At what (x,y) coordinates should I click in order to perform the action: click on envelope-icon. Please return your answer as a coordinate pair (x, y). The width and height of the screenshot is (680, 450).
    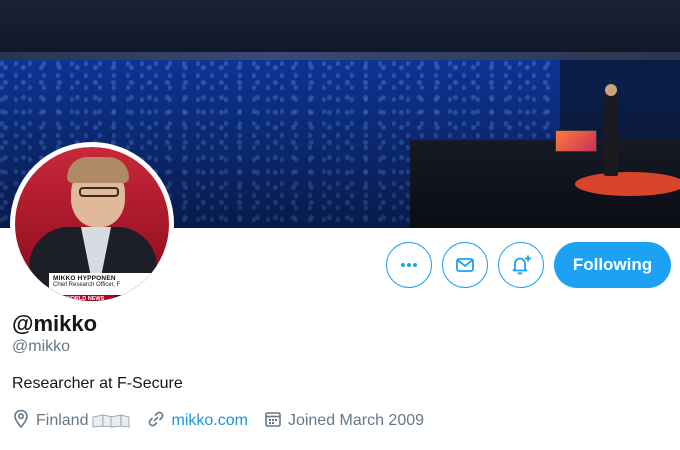
    Looking at the image, I should click on (465, 265).